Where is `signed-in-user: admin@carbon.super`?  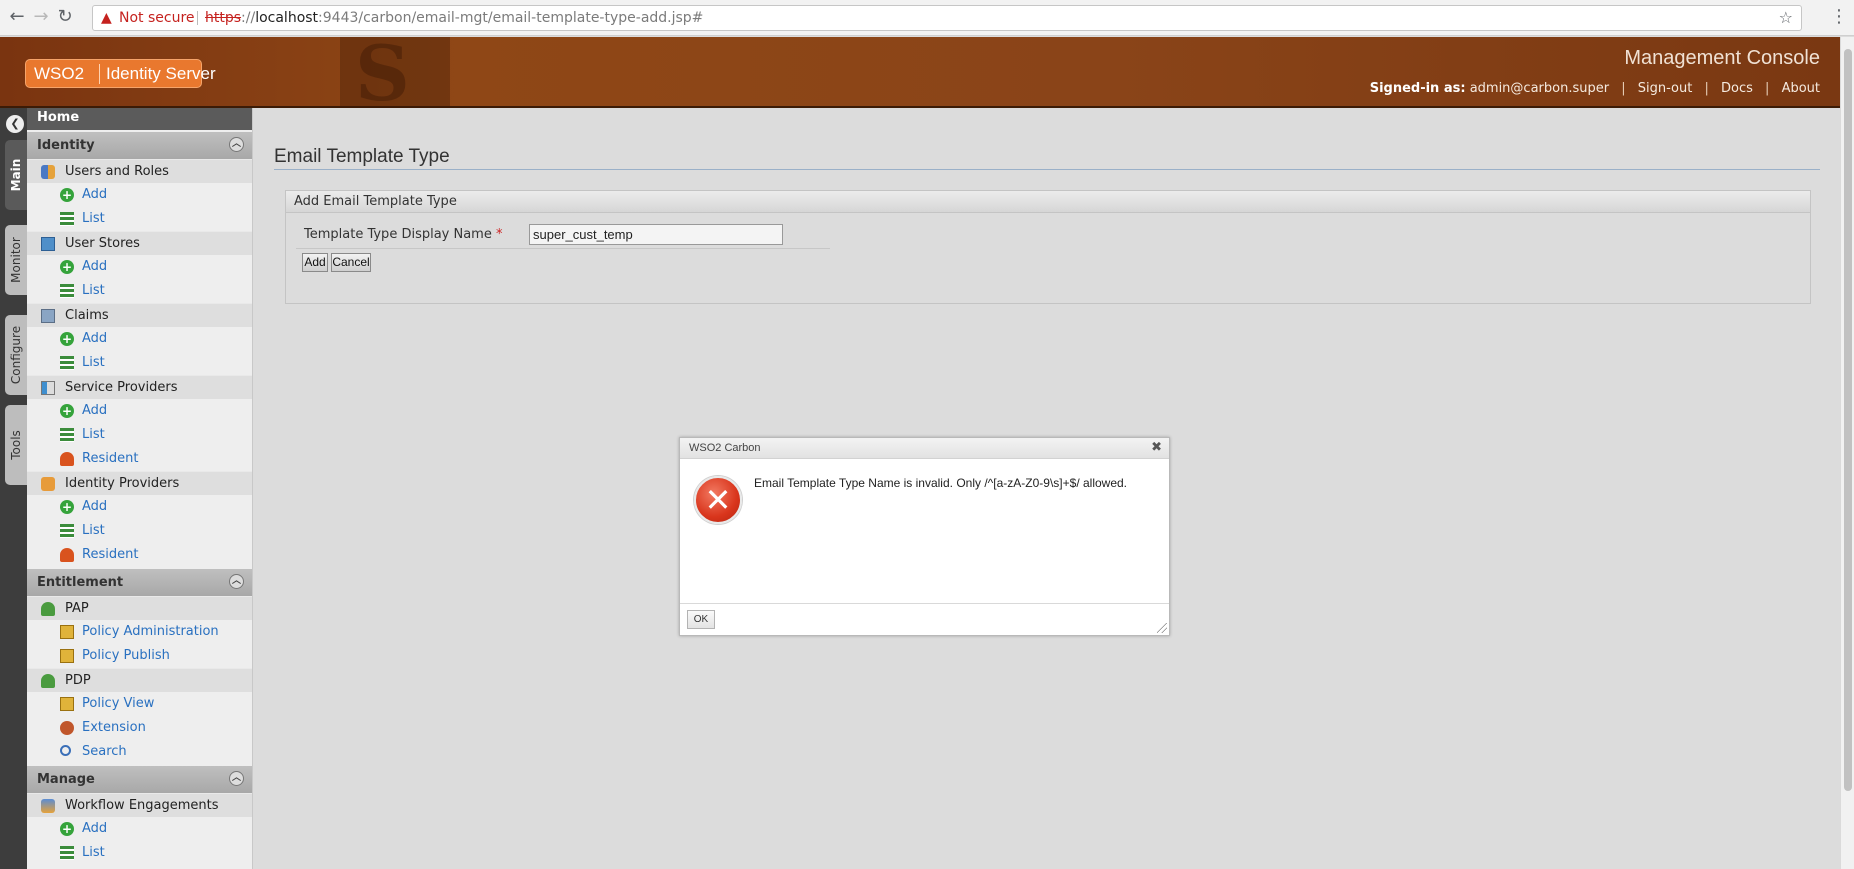 signed-in-user: admin@carbon.super is located at coordinates (1539, 88).